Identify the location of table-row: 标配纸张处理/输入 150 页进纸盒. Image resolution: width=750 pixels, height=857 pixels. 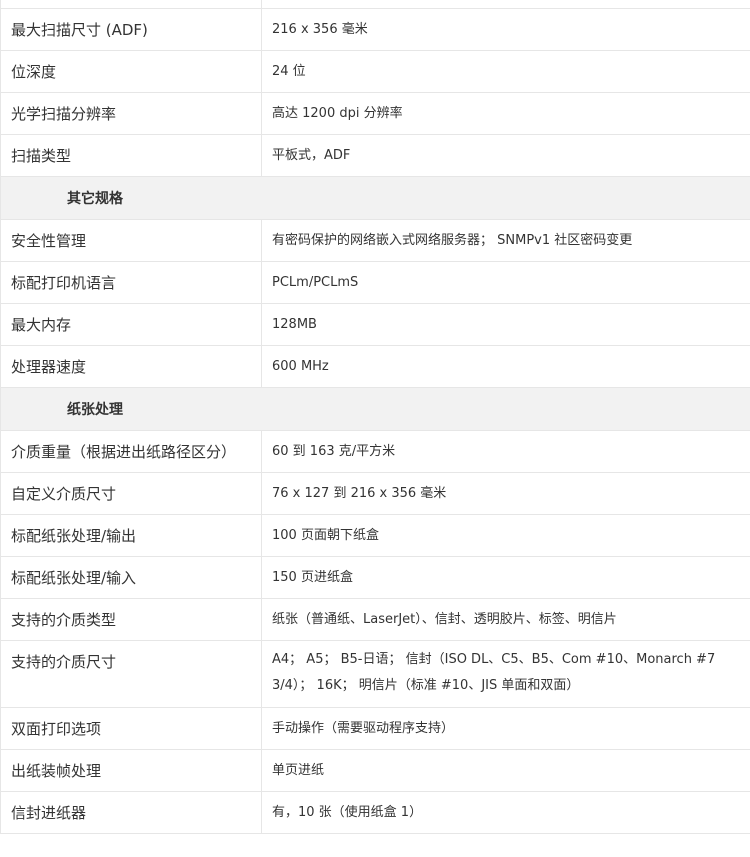
(375, 577).